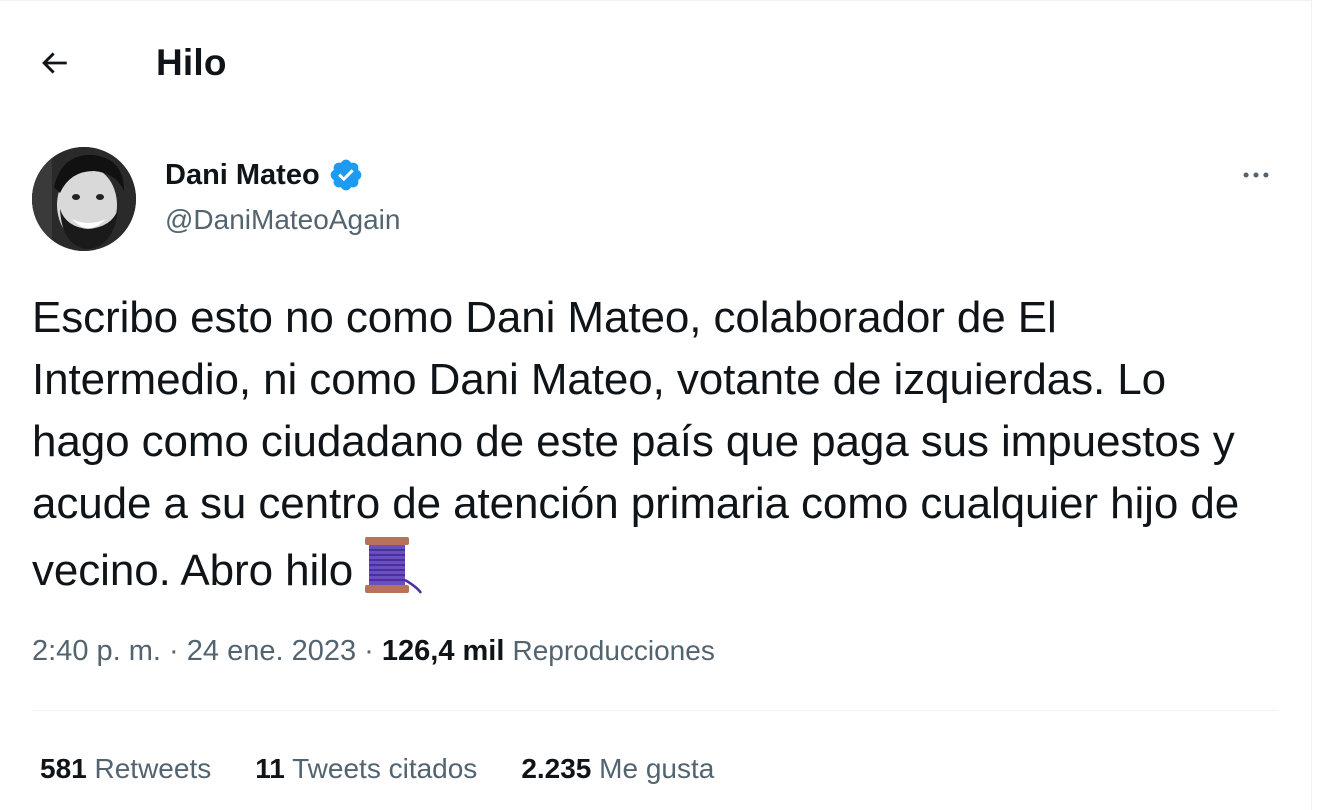 The height and width of the screenshot is (810, 1328). What do you see at coordinates (270, 768) in the screenshot?
I see `quote-tweets-count: 11` at bounding box center [270, 768].